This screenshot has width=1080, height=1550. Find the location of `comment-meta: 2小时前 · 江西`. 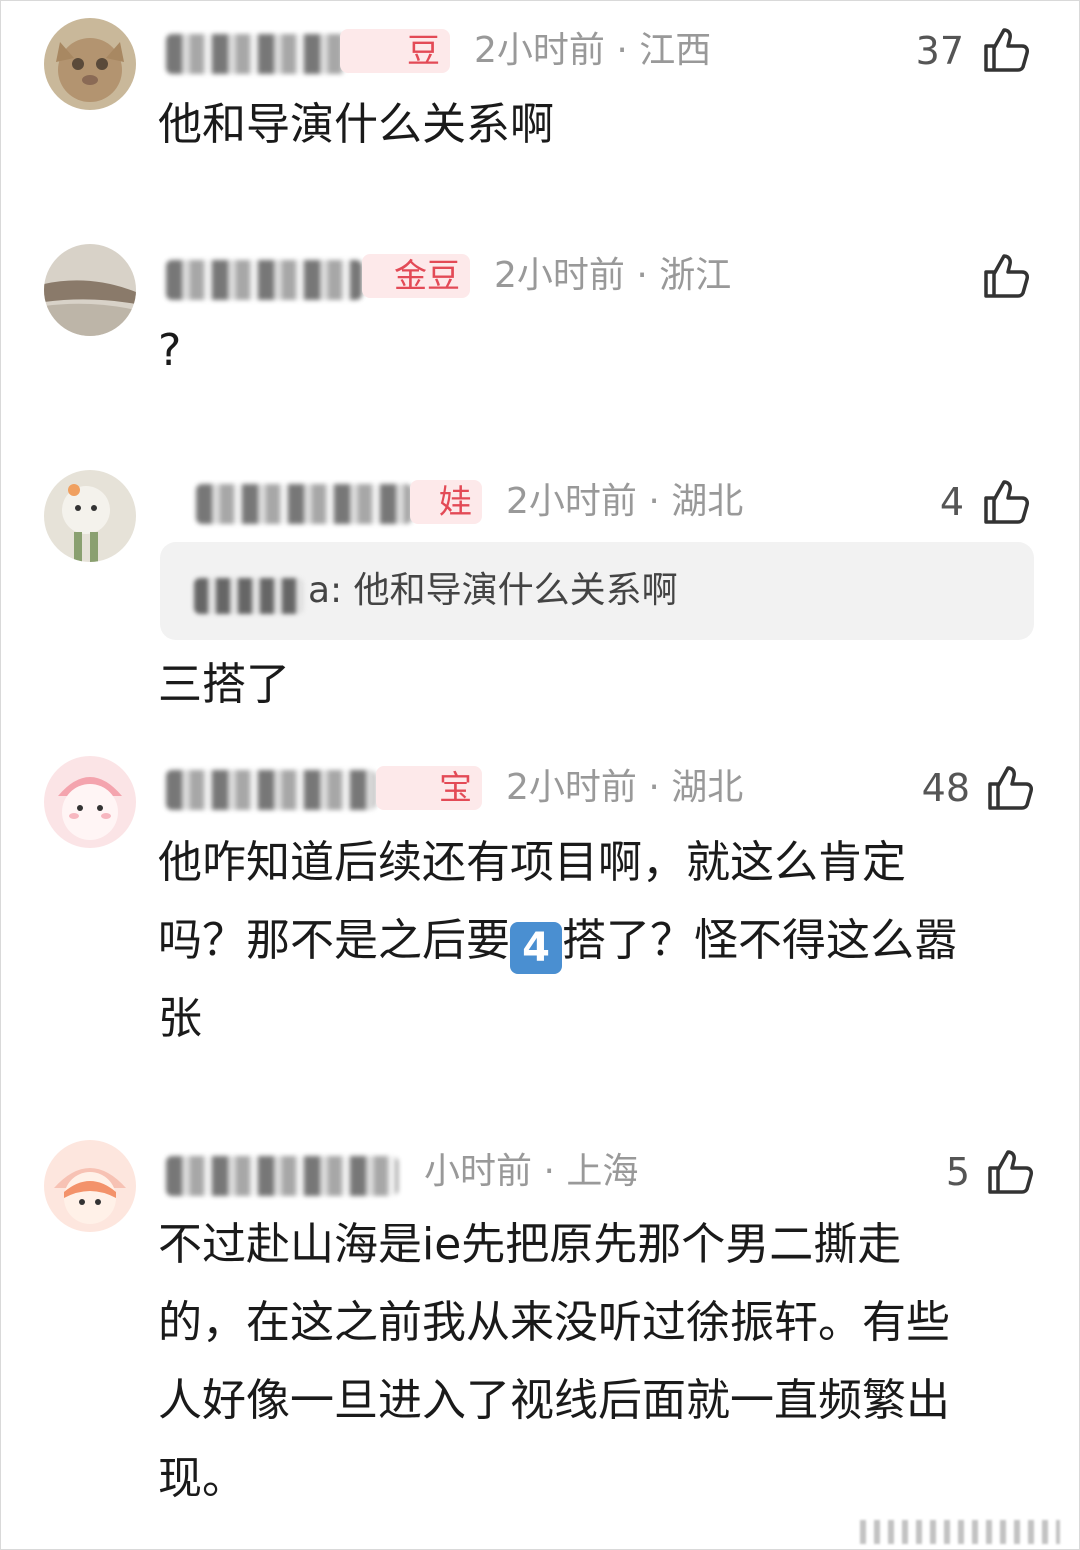

comment-meta: 2小时前 · 江西 is located at coordinates (593, 50).